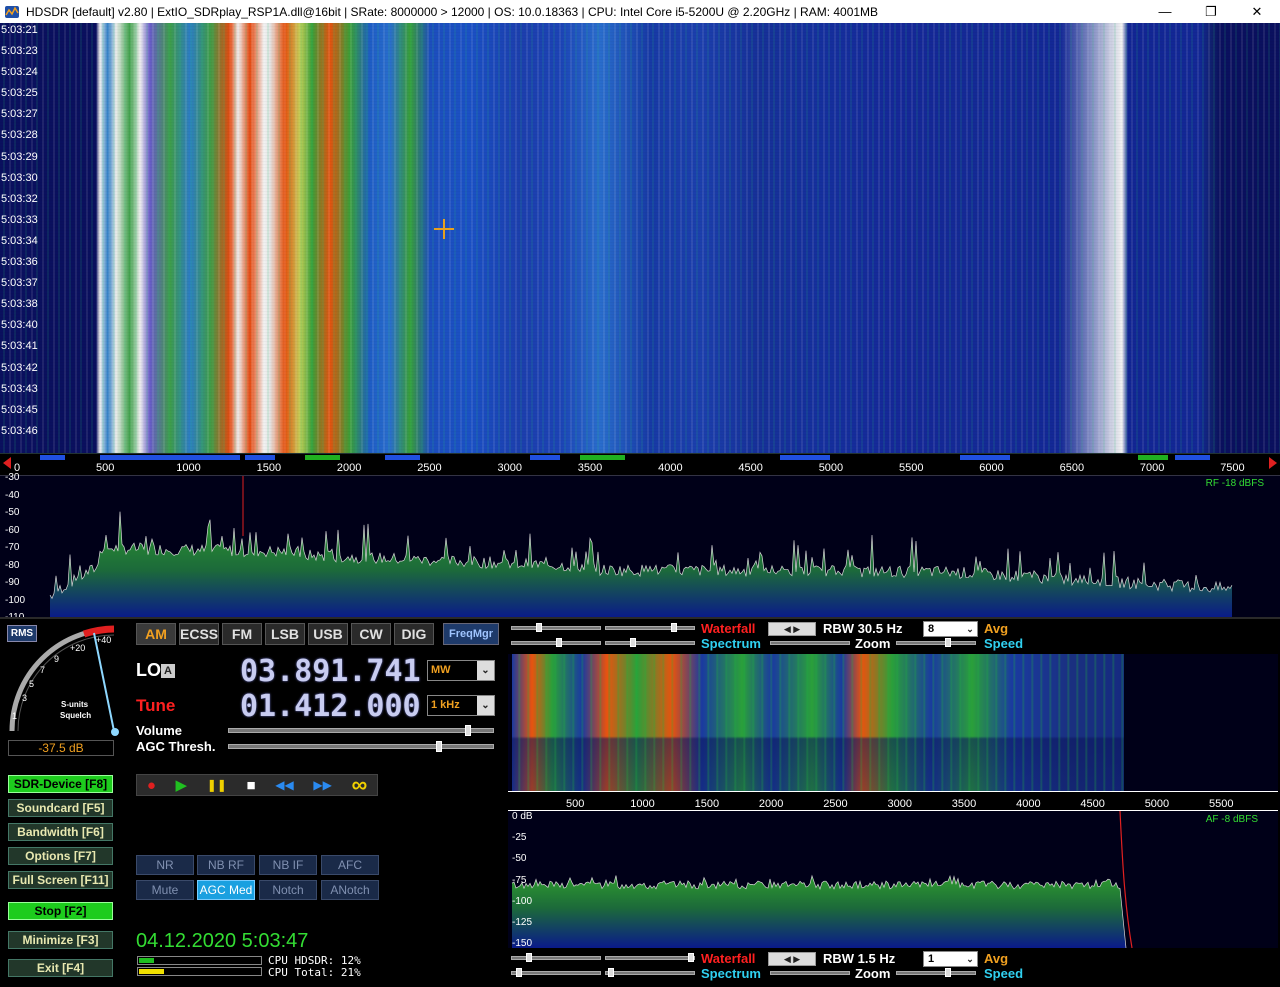  What do you see at coordinates (182, 785) in the screenshot?
I see `play-icon: ▶` at bounding box center [182, 785].